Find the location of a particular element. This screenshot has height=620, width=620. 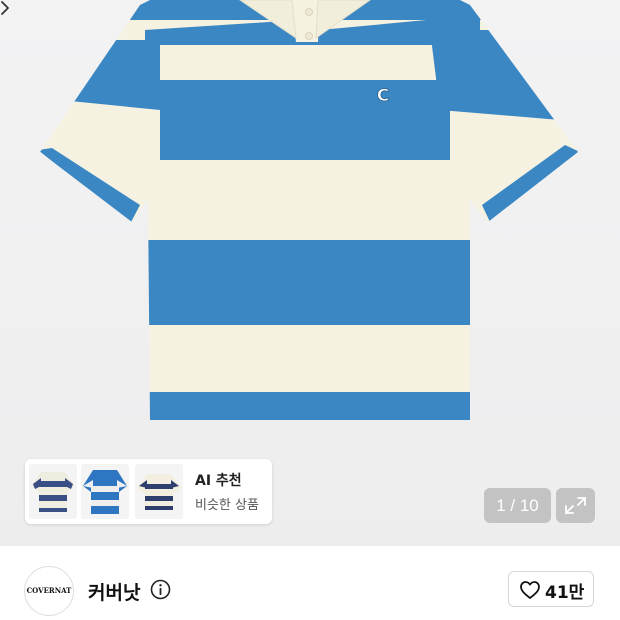

image-counter: 1 / 10 is located at coordinates (517, 505).